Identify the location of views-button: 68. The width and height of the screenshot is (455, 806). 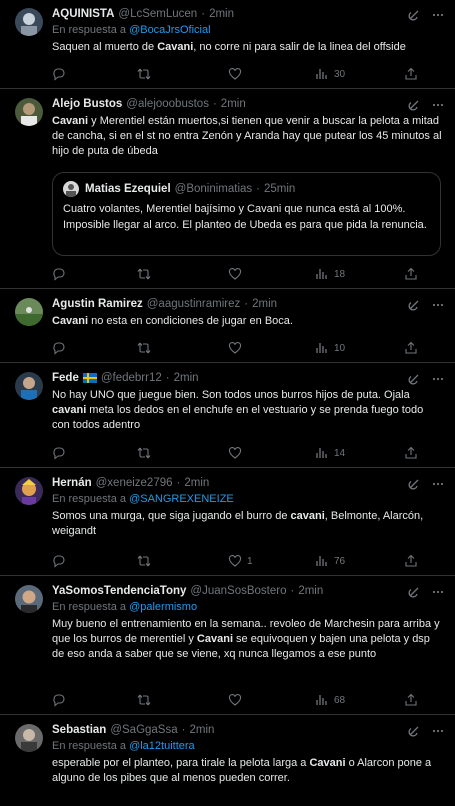
(330, 700).